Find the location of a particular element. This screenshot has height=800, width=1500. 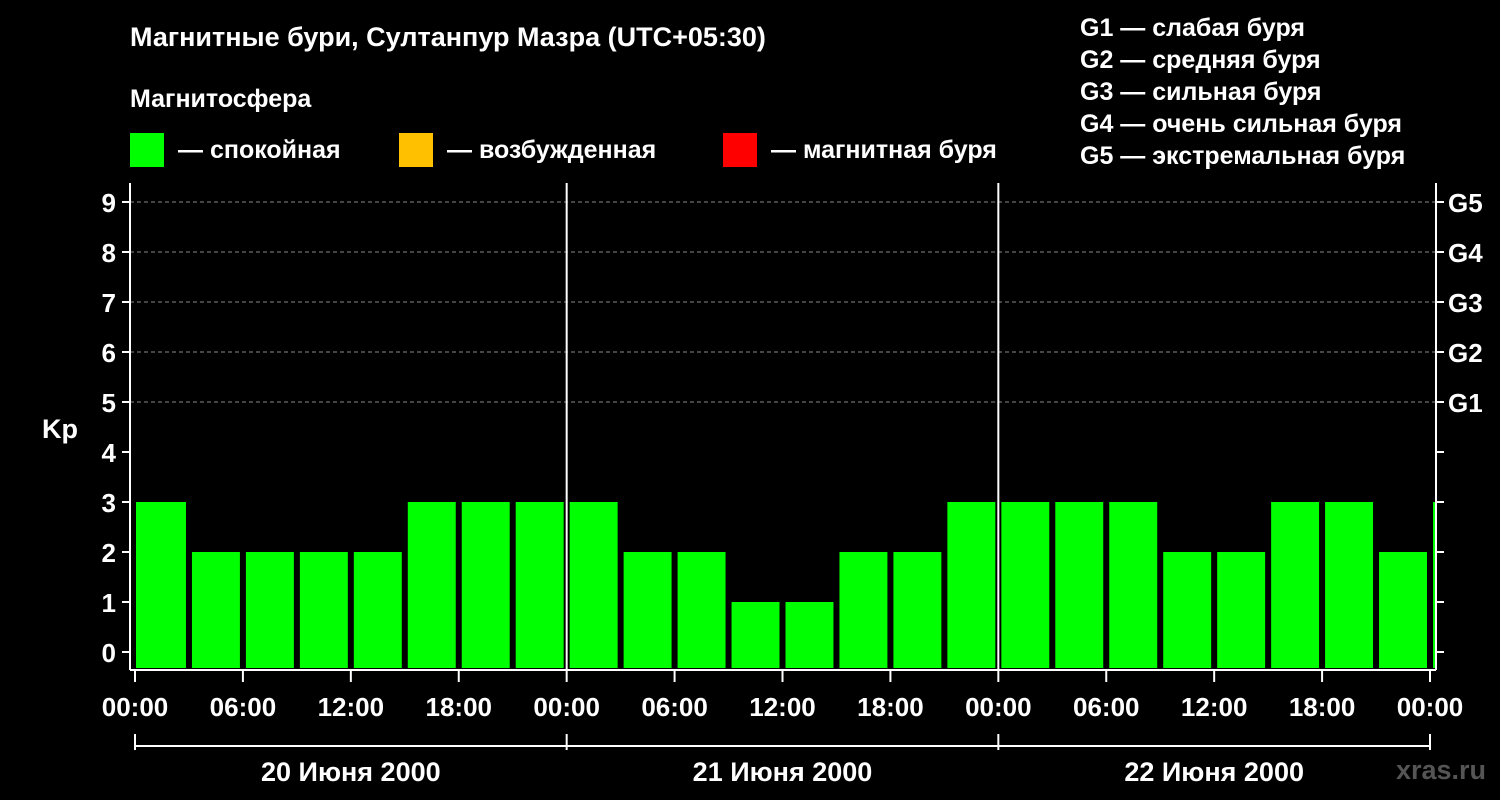

g-axis-label: G4 is located at coordinates (1465, 253).